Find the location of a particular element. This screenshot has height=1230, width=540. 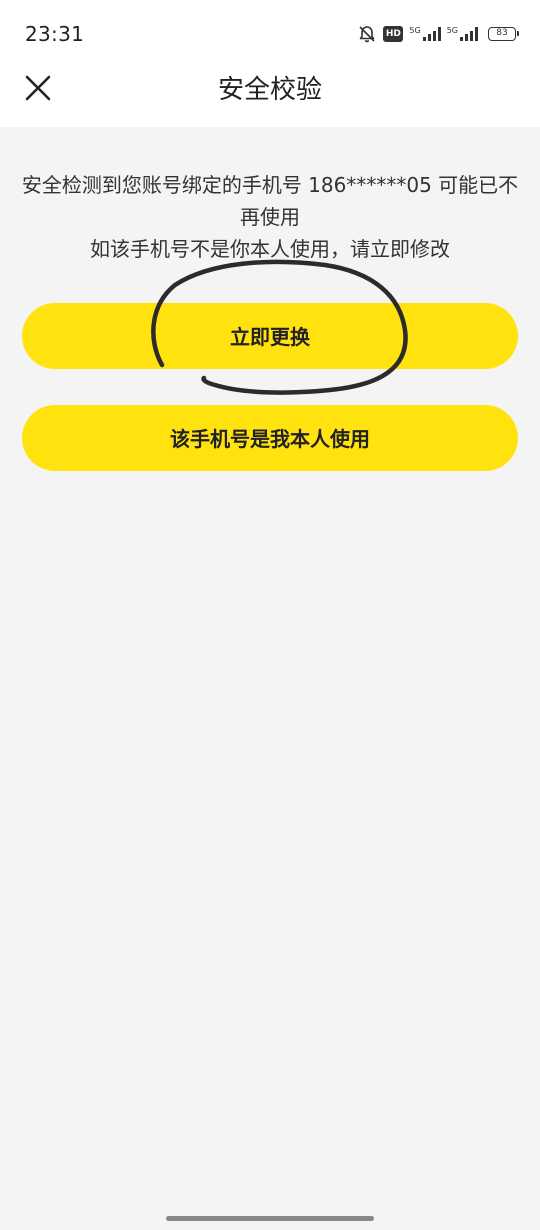

top-area: 23:31 HD 5G 5G 83 安全校验 is located at coordinates (270, 63).